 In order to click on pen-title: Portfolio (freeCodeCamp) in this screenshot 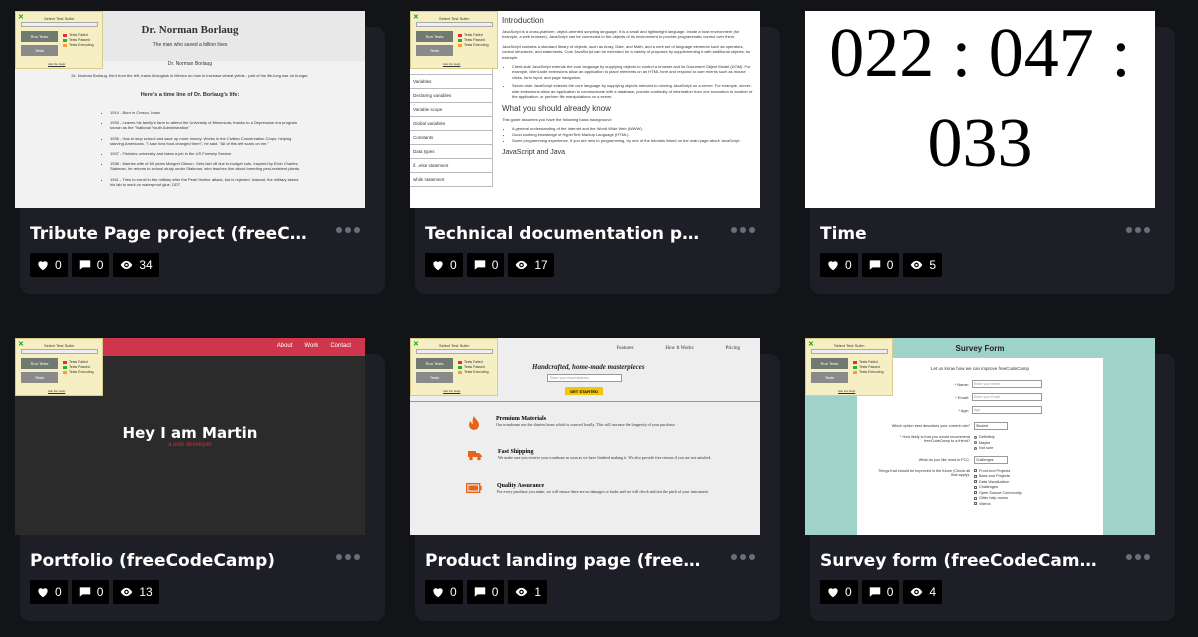, I will do `click(169, 561)`.